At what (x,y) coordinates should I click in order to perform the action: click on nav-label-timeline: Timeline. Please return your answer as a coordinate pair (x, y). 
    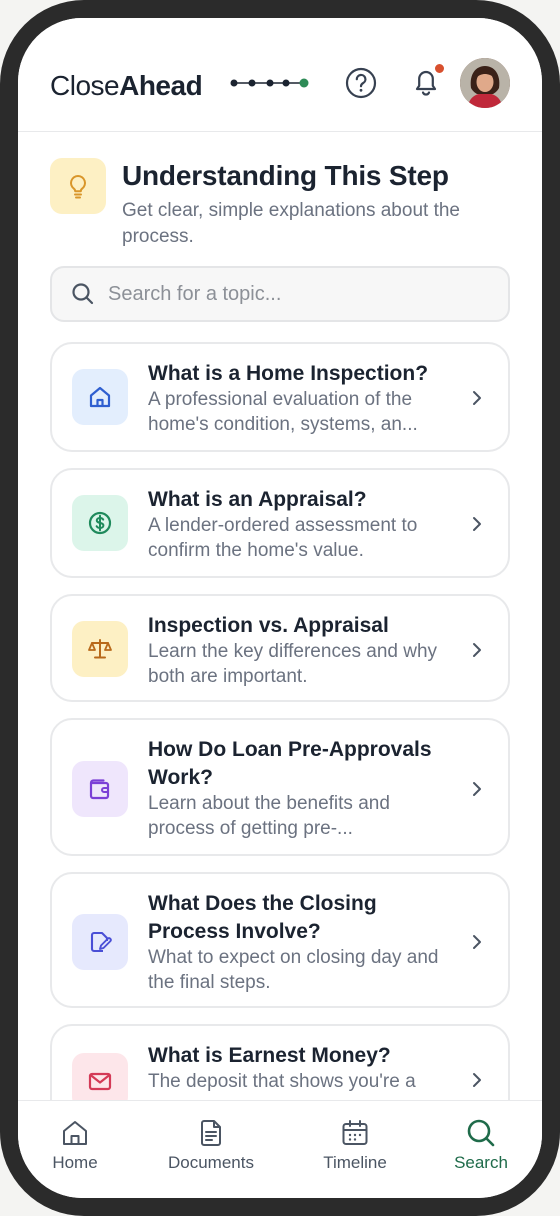
    Looking at the image, I should click on (355, 1162).